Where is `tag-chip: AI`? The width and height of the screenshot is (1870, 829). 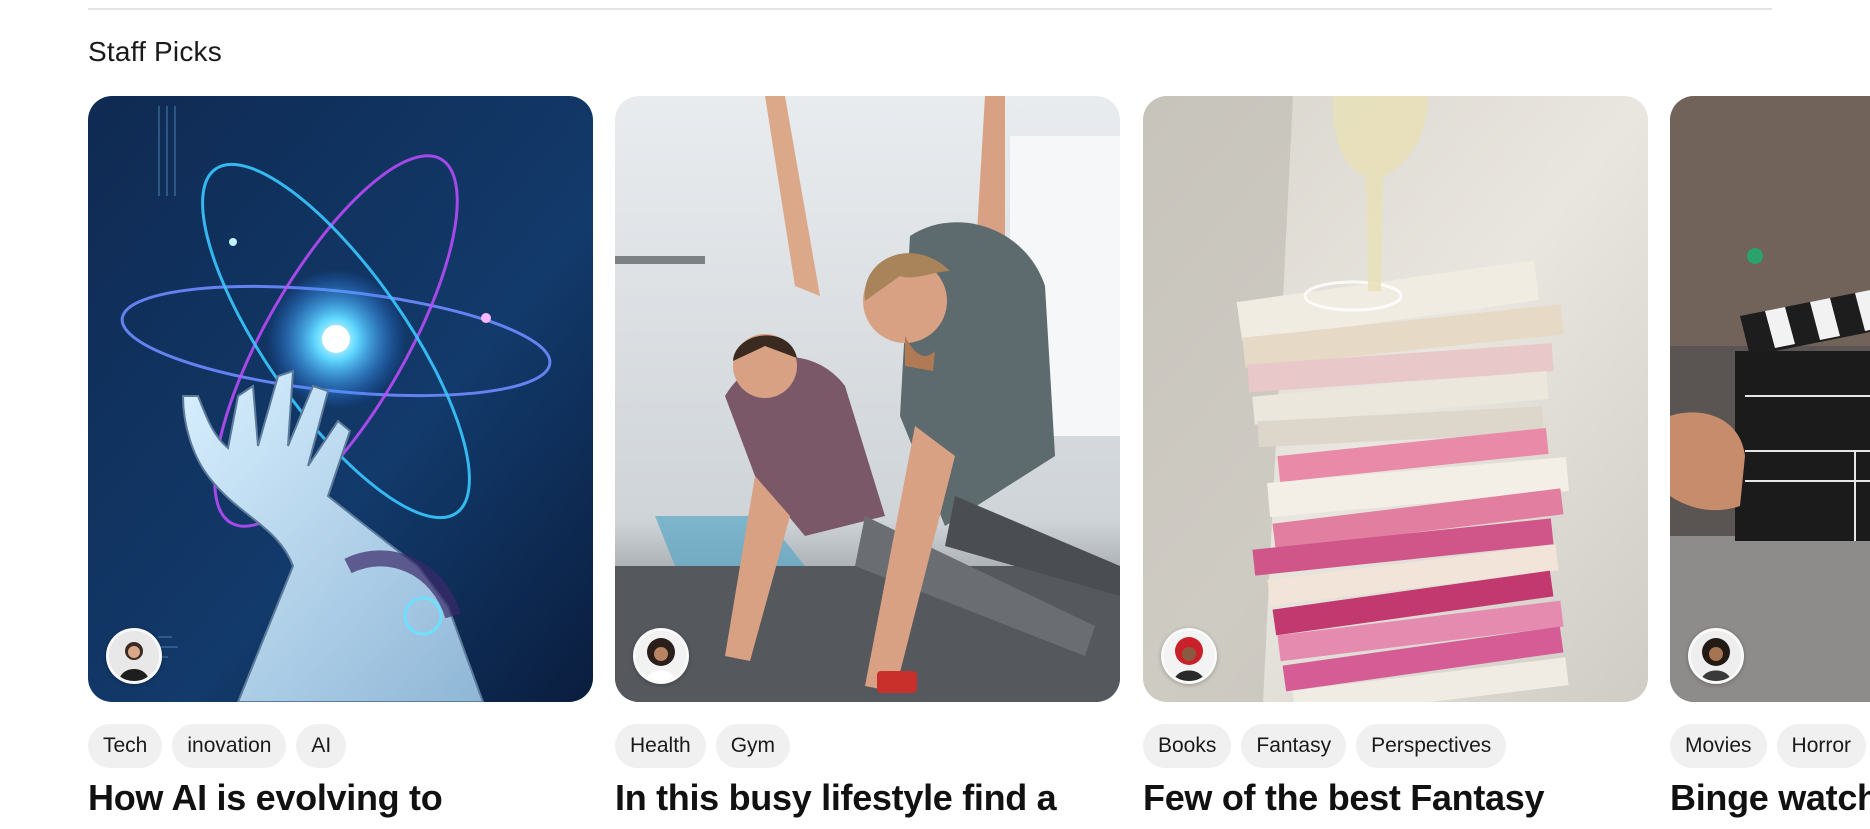
tag-chip: AI is located at coordinates (321, 746).